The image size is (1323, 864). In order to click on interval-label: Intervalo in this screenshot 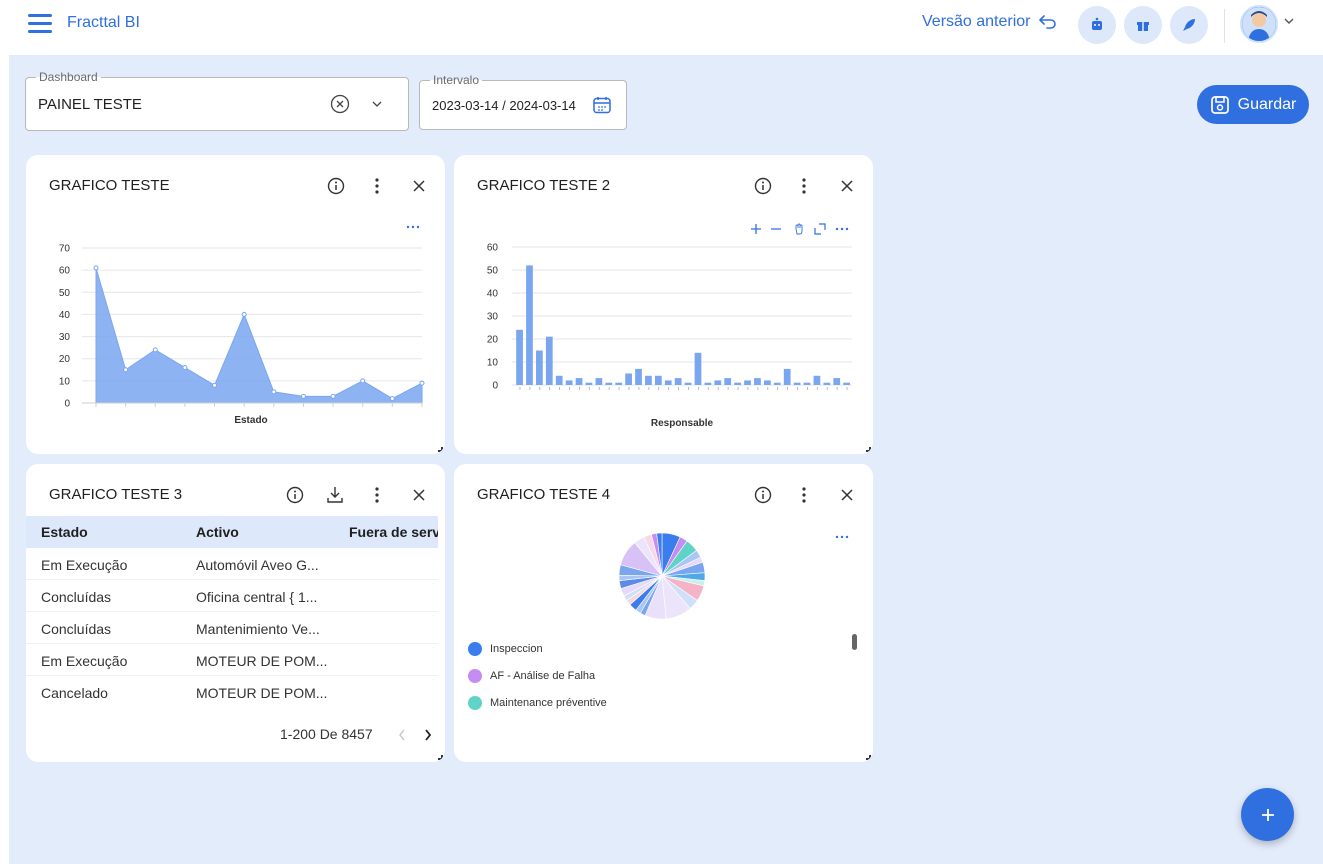, I will do `click(456, 80)`.